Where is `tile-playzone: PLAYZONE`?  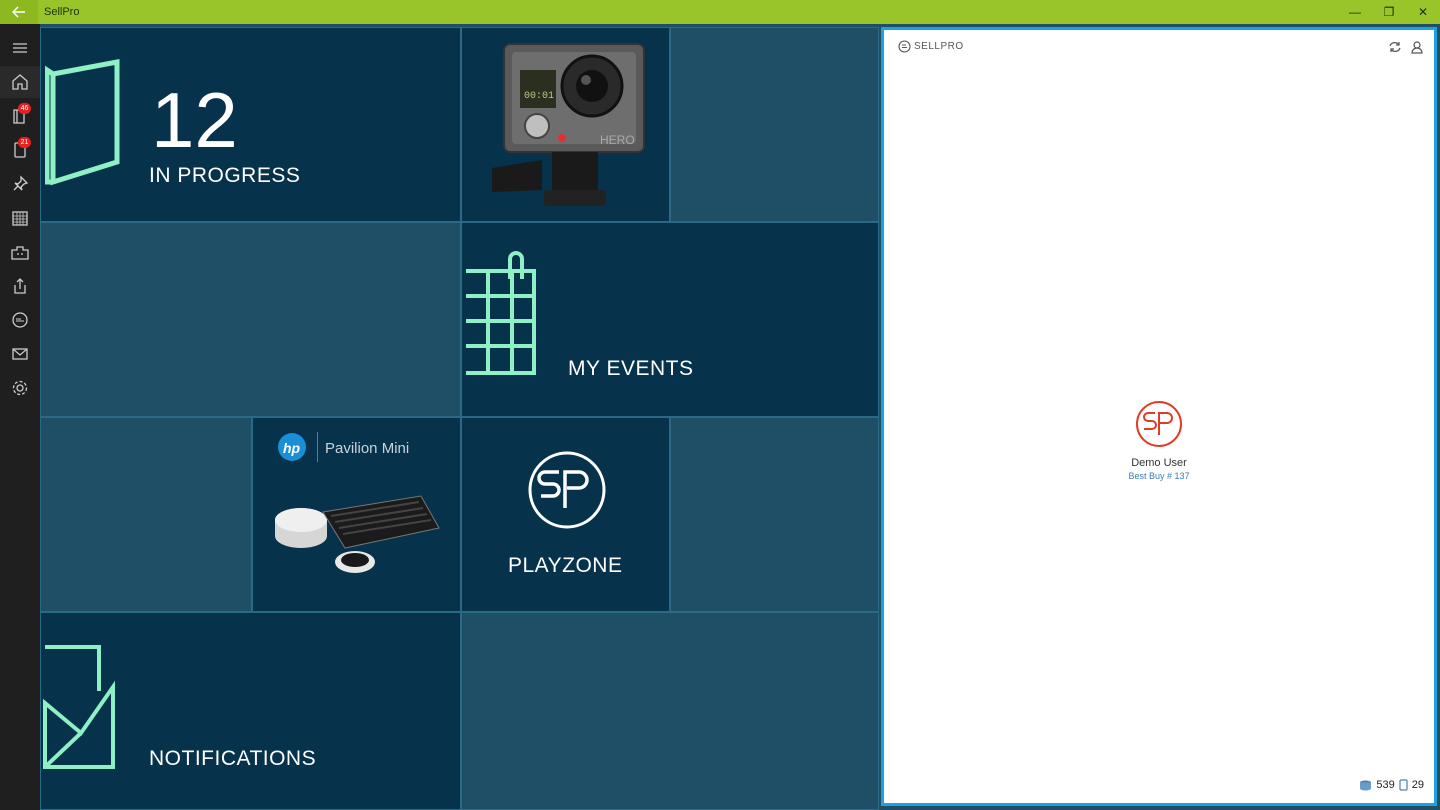
tile-playzone: PLAYZONE is located at coordinates (565, 514).